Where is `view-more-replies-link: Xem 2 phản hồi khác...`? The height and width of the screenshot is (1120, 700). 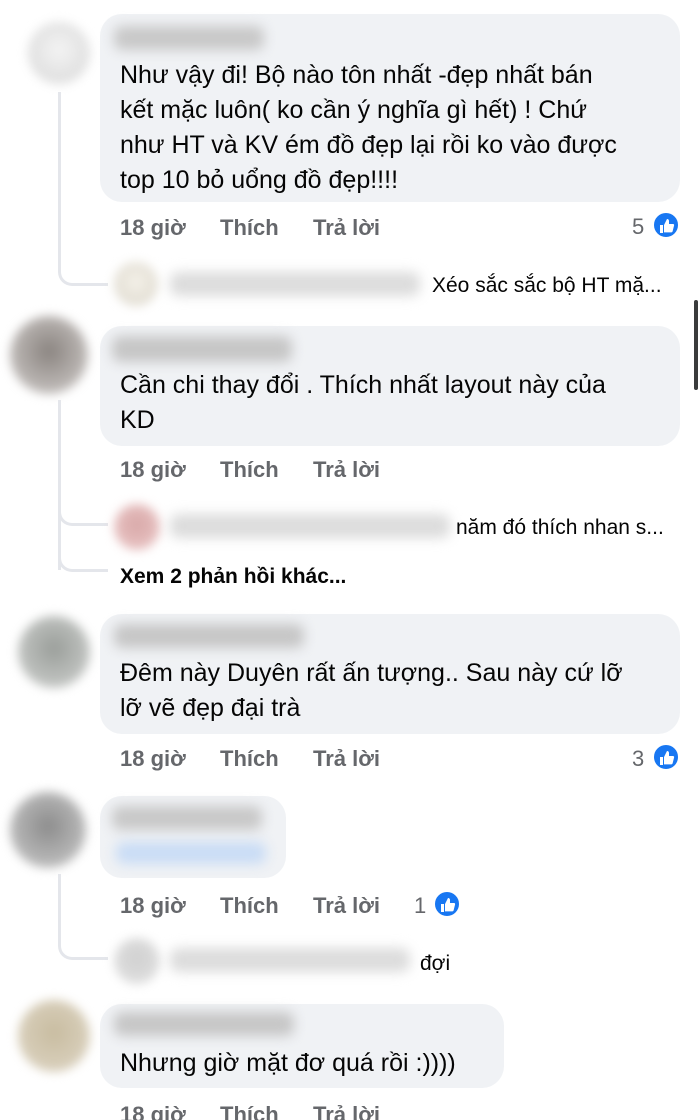
view-more-replies-link: Xem 2 phản hồi khác... is located at coordinates (233, 577).